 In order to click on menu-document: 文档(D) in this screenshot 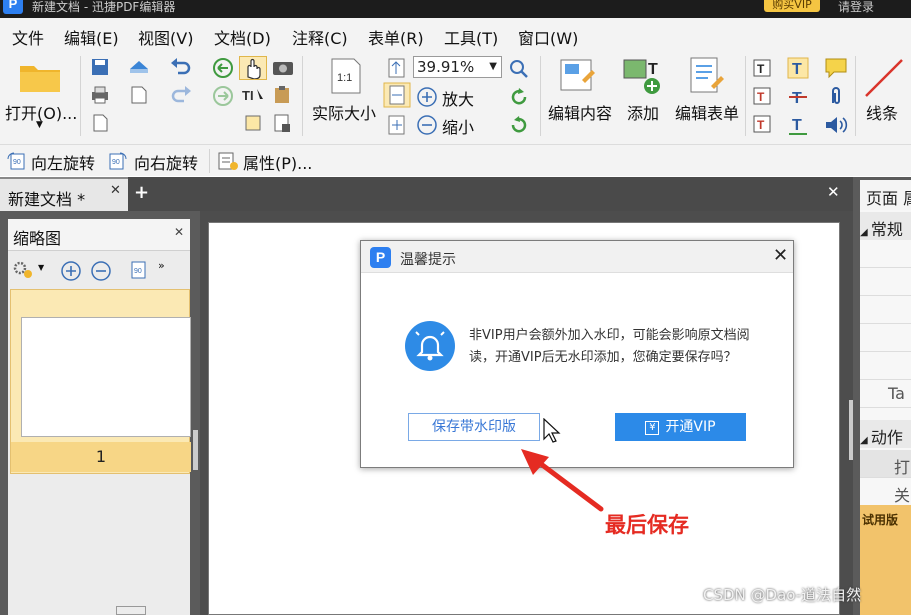, I will do `click(242, 37)`.